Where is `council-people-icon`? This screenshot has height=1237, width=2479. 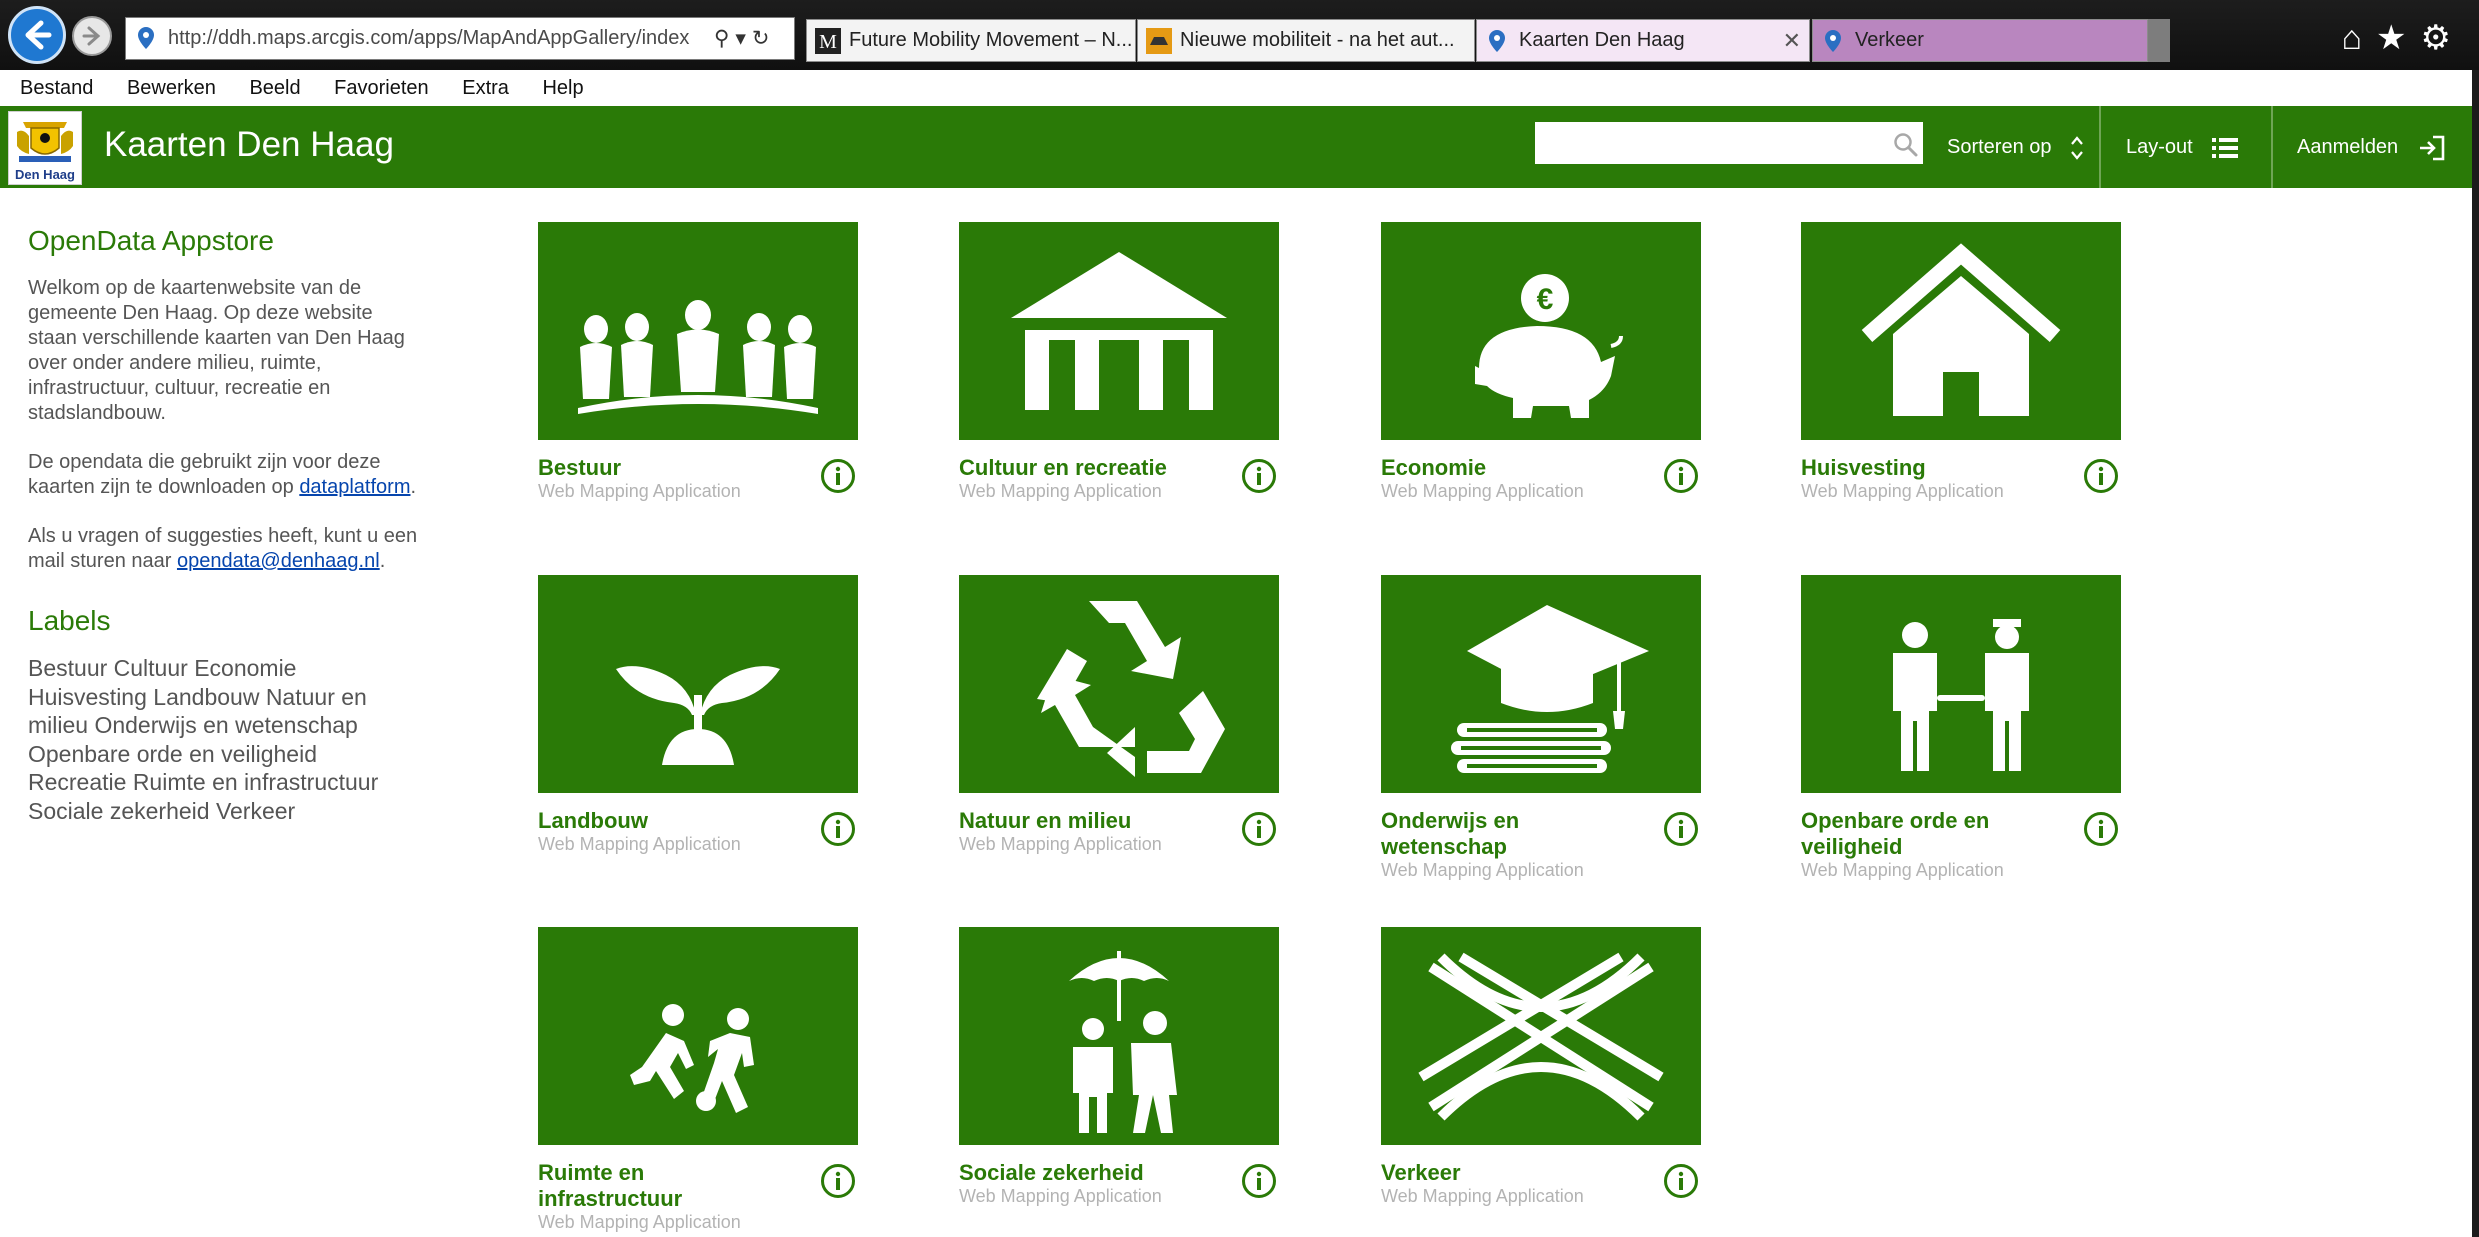
council-people-icon is located at coordinates (698, 357).